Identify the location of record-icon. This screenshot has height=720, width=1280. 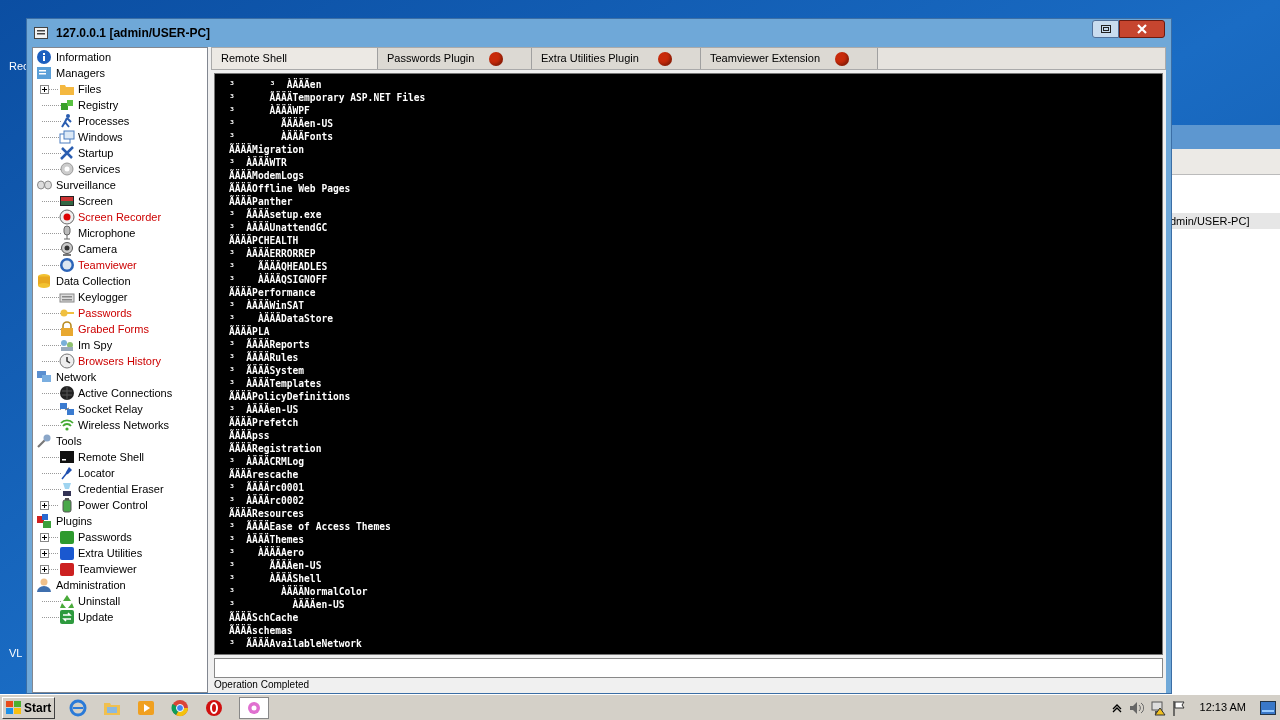
(67, 217).